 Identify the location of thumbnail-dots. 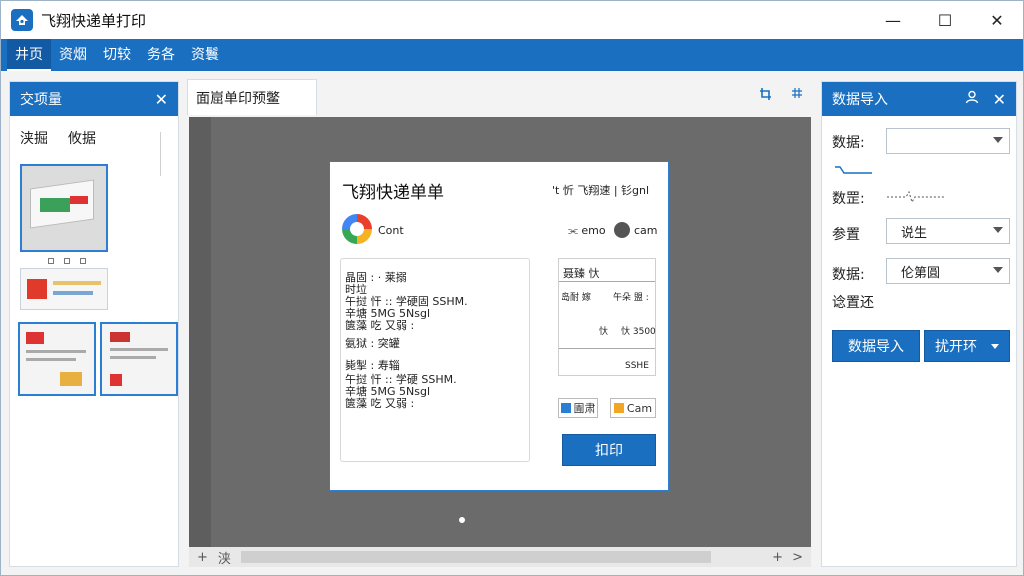
(67, 261).